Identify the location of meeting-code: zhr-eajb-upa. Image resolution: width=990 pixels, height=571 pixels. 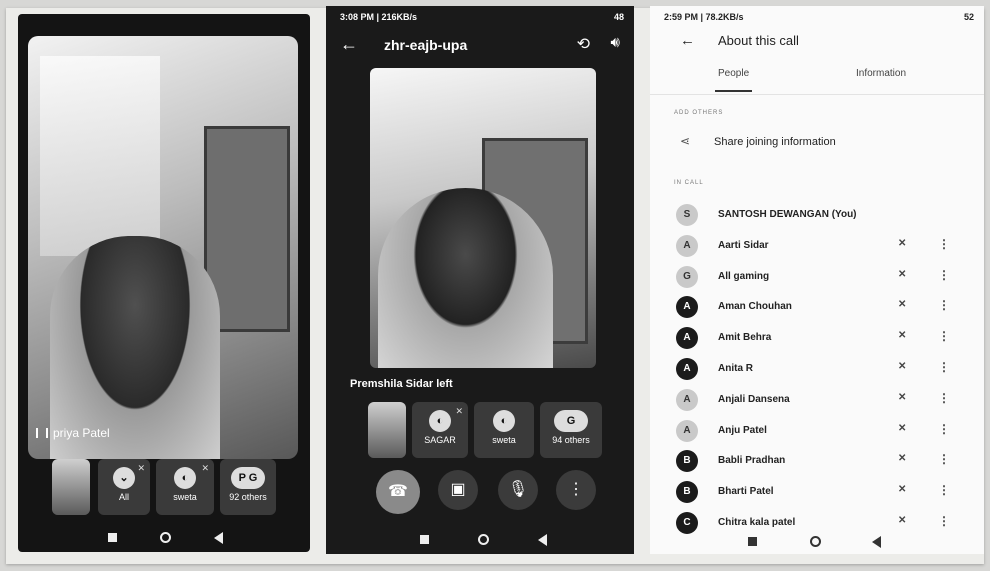
(425, 45).